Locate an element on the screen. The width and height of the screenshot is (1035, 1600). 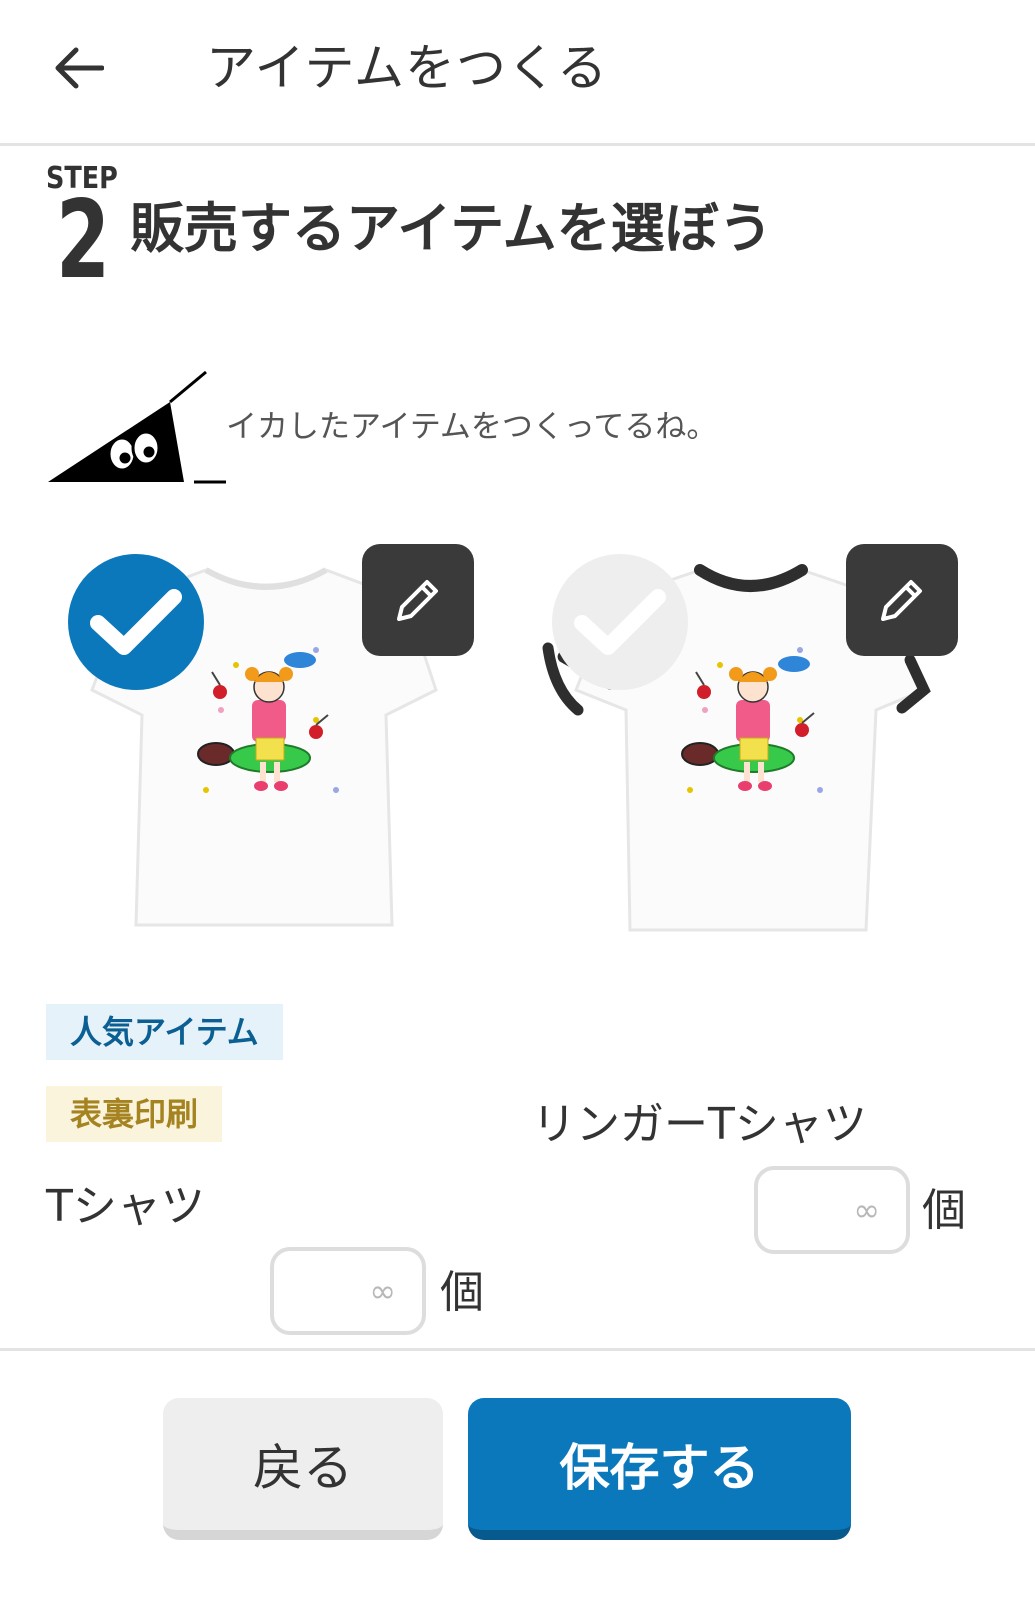
quantity-unit-ringer-tshirt: 個 is located at coordinates (944, 1210).